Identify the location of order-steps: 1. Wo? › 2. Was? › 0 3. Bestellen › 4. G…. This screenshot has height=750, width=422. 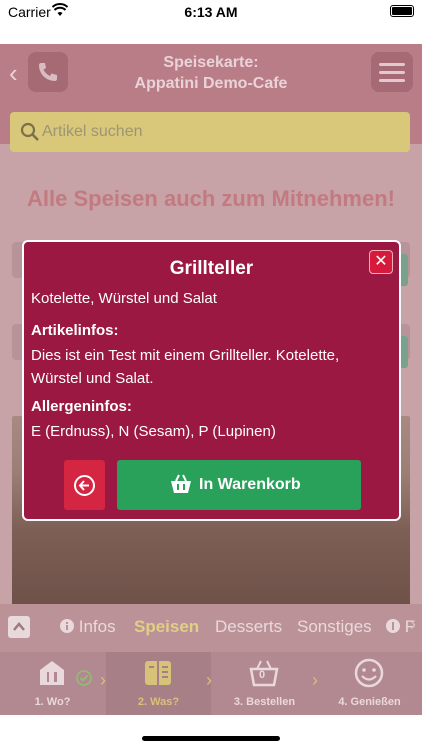
(211, 683).